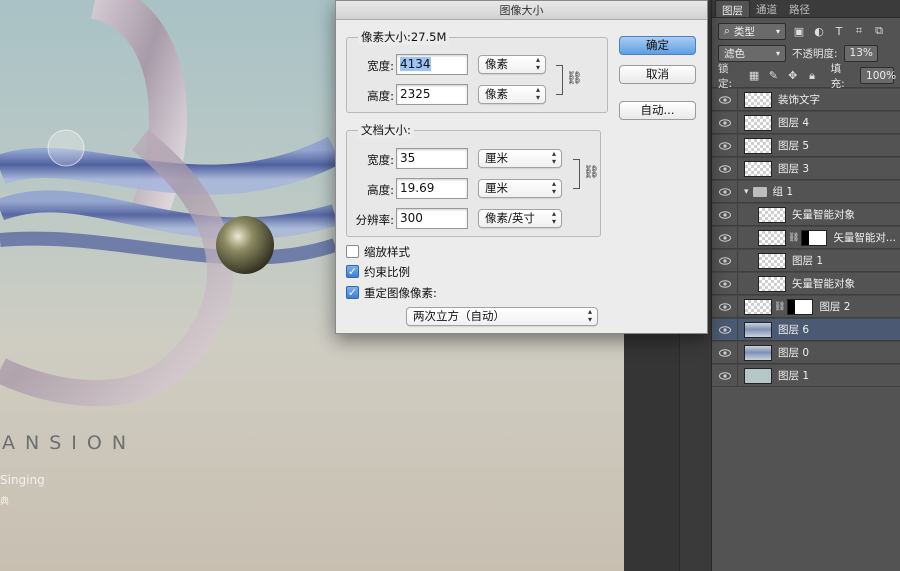  I want to click on resample-method-select: 两次立方（自动） ▴ ▾, so click(502, 316).